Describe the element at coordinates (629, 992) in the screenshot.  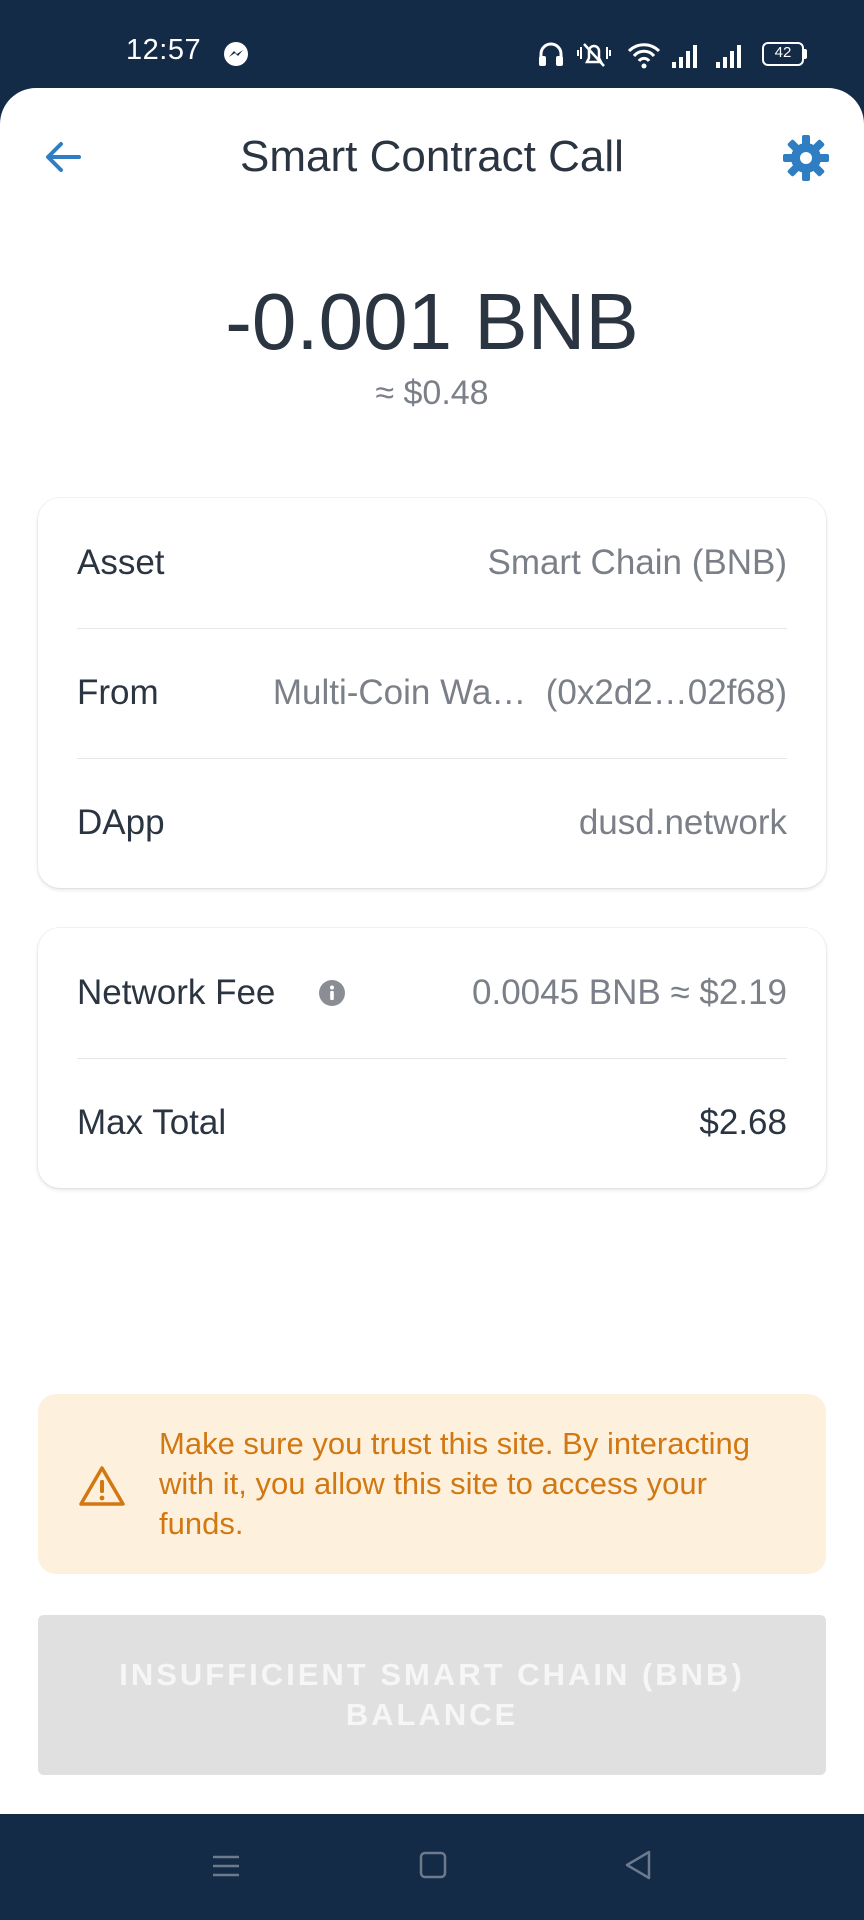
I see `network-fee-value: 0.0045 BNB ≈ $2.19` at that location.